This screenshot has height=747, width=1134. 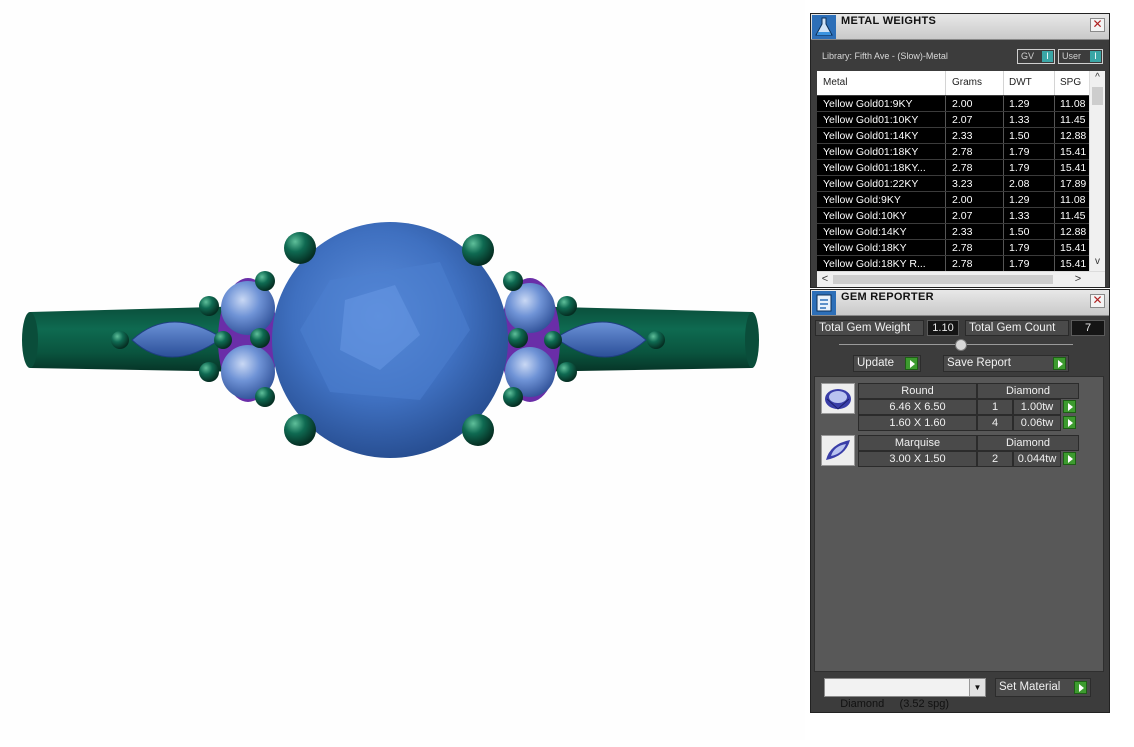 I want to click on table-cell: Yellow Gold01:9KY, so click(x=868, y=104).